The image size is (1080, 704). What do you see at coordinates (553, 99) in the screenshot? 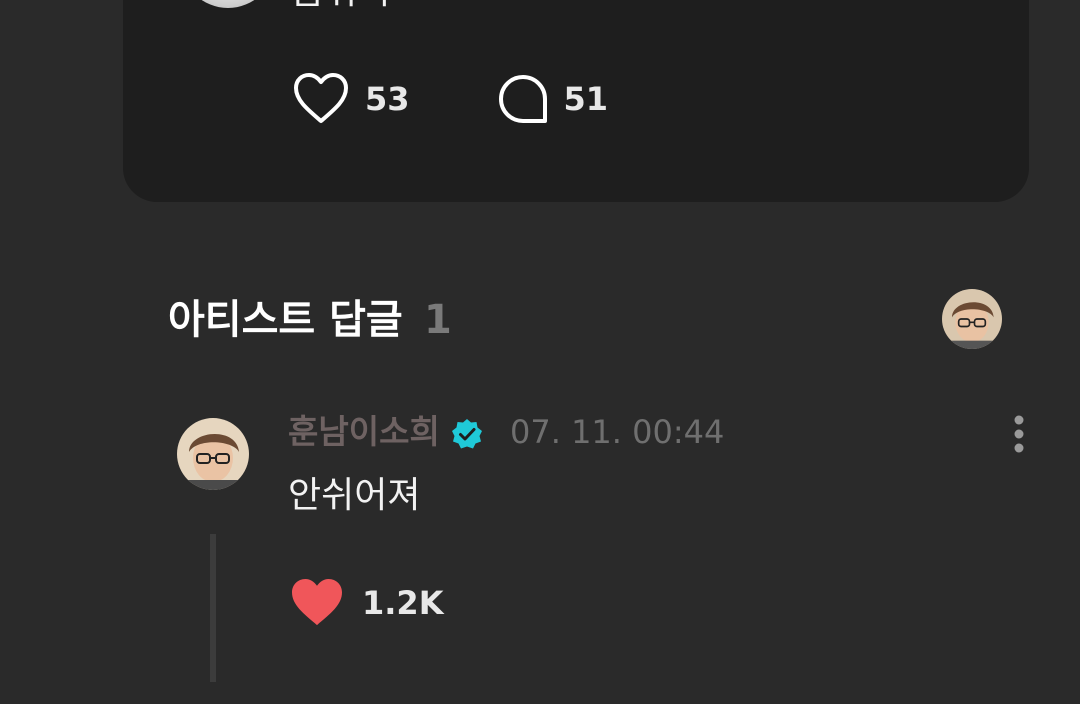
I see `post-comment-button: 51` at bounding box center [553, 99].